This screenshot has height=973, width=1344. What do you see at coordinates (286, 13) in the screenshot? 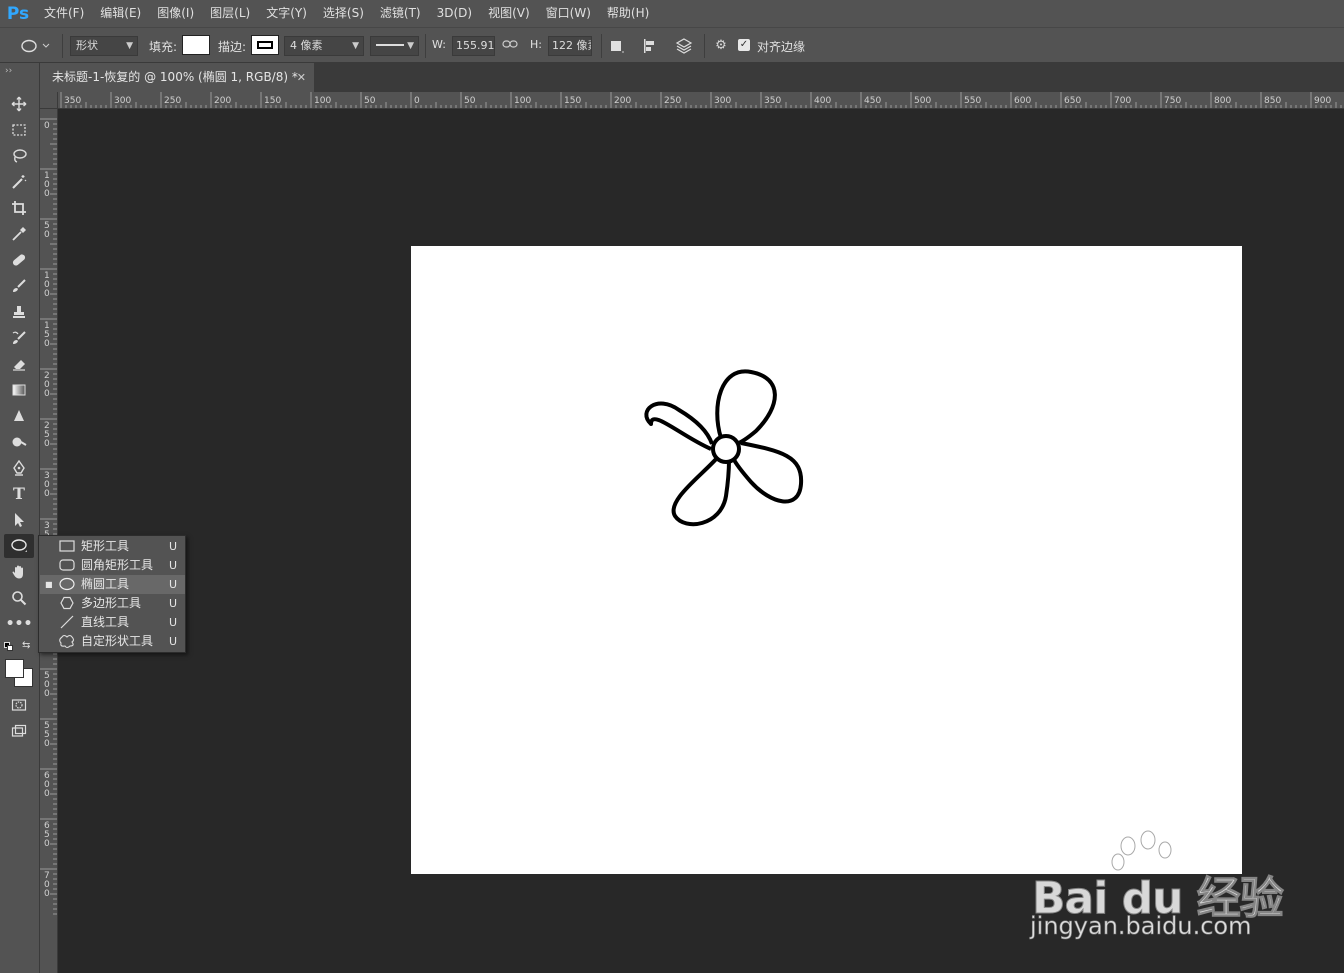
I see `menu-type: 文字(Y)` at bounding box center [286, 13].